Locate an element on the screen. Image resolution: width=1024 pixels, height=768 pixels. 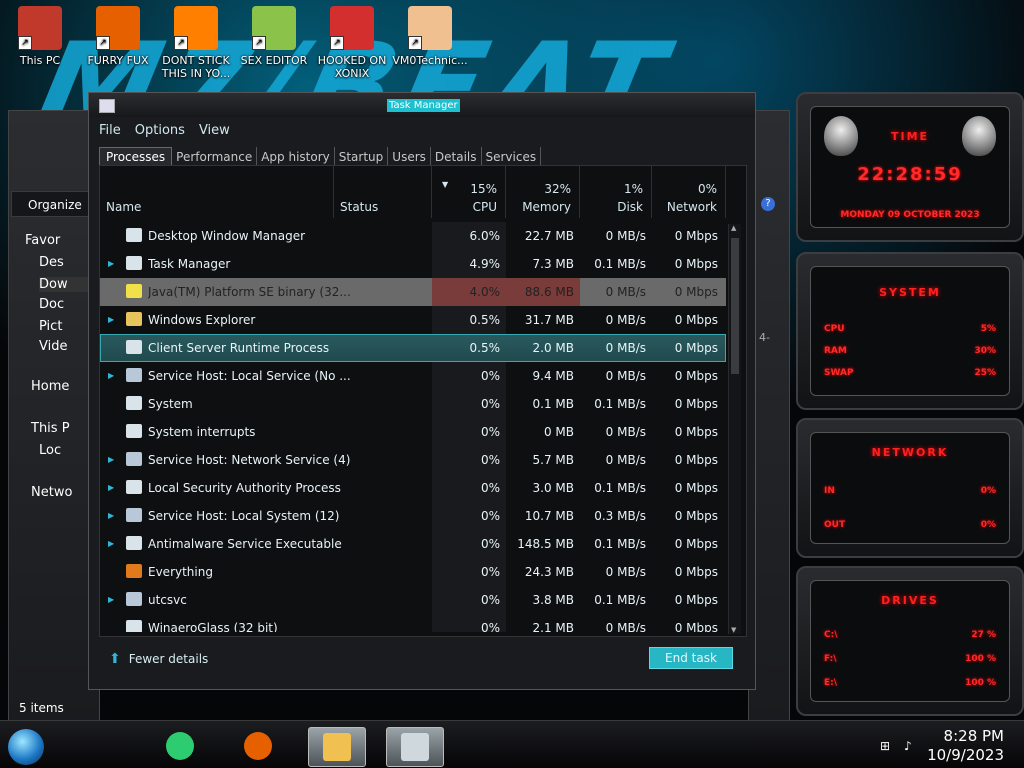
process-name: Antimalware Service Executable is located at coordinates (245, 544).